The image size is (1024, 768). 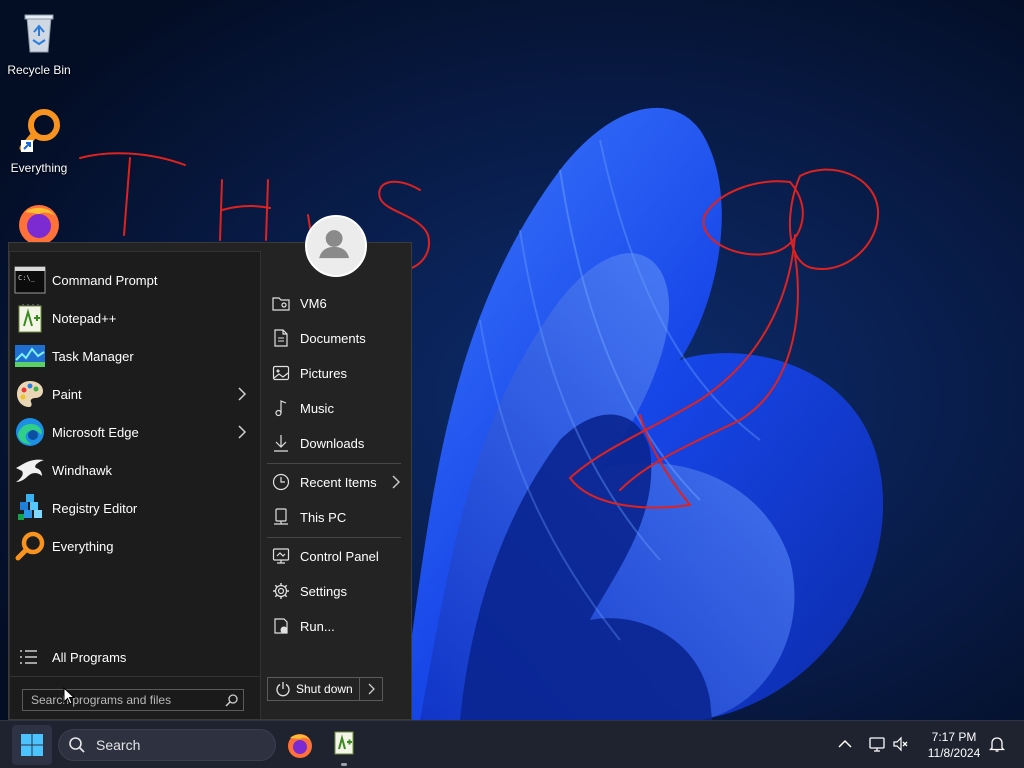 I want to click on start-search-input: Search programs and files, so click(x=133, y=700).